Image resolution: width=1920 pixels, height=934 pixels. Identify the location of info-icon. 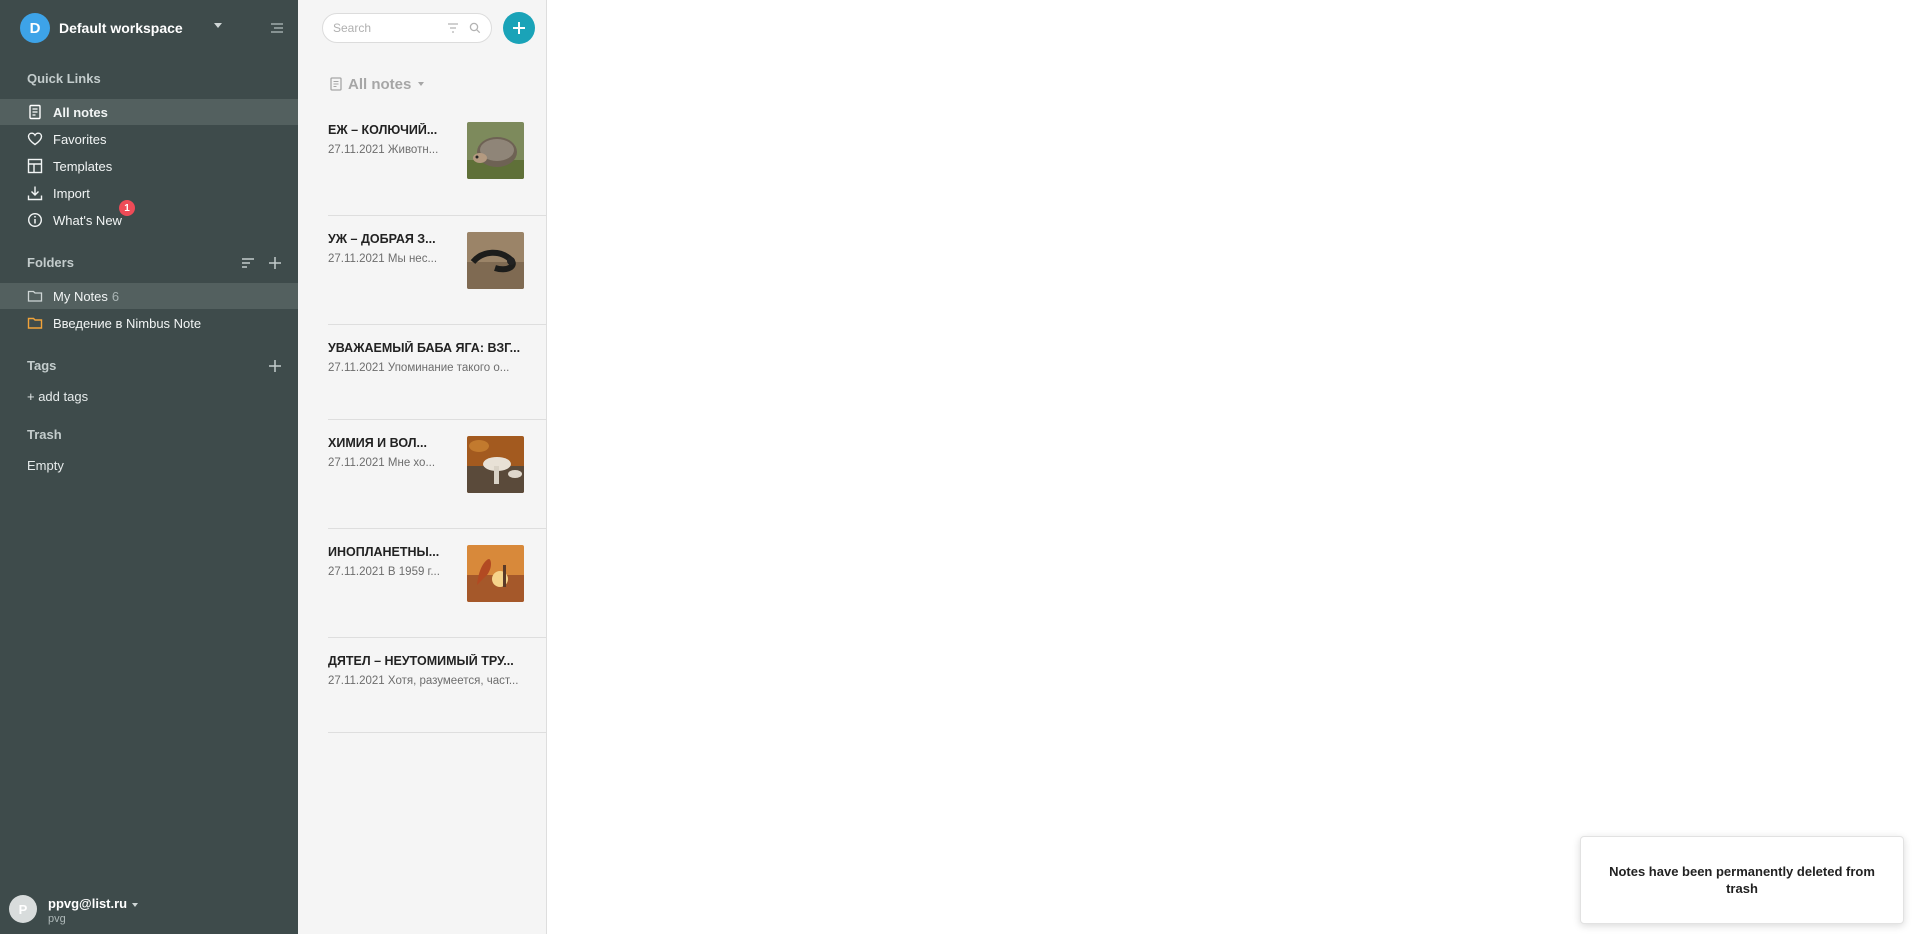
(35, 220).